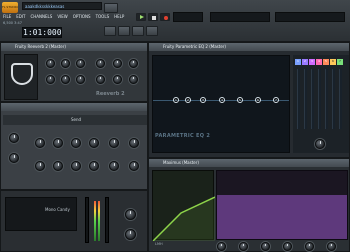  I want to click on song-title-field: aaakdkksskkkeasas, so click(62, 6).